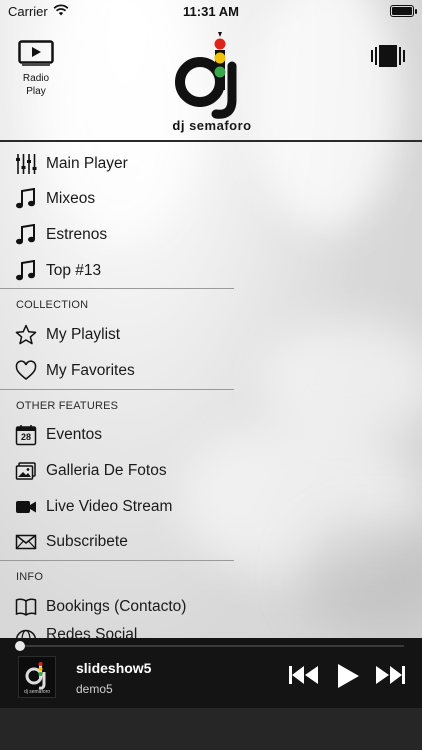 This screenshot has height=750, width=422. I want to click on play-icon, so click(348, 678).